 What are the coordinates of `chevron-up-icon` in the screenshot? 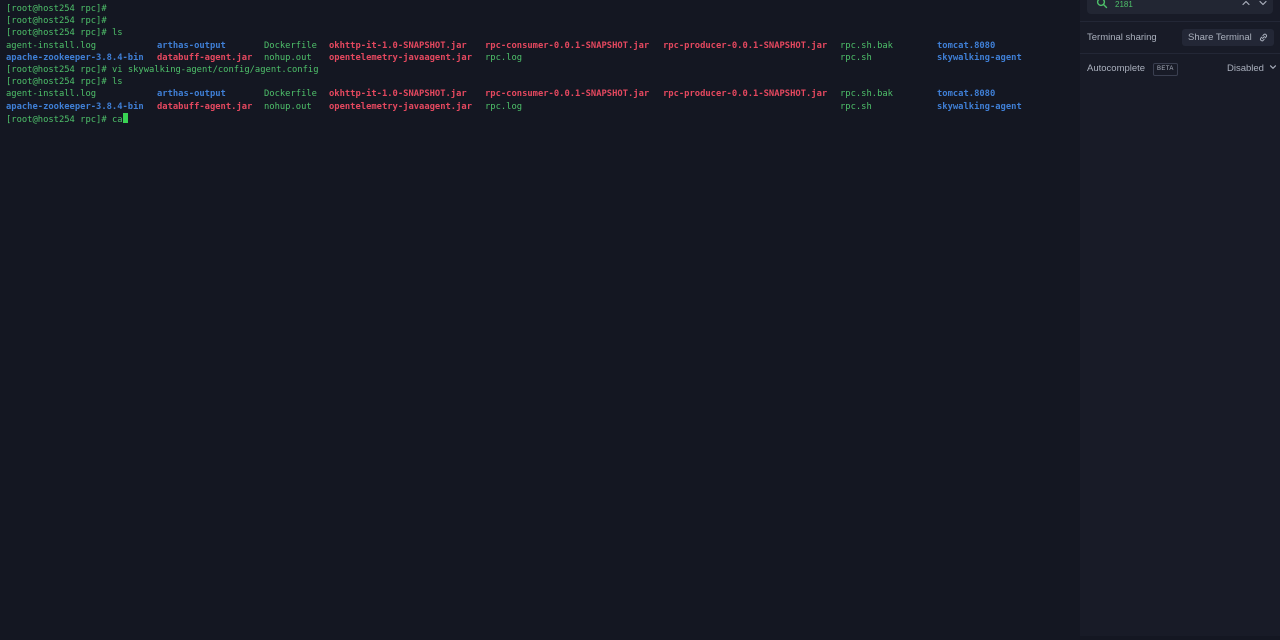 It's located at (1246, 4).